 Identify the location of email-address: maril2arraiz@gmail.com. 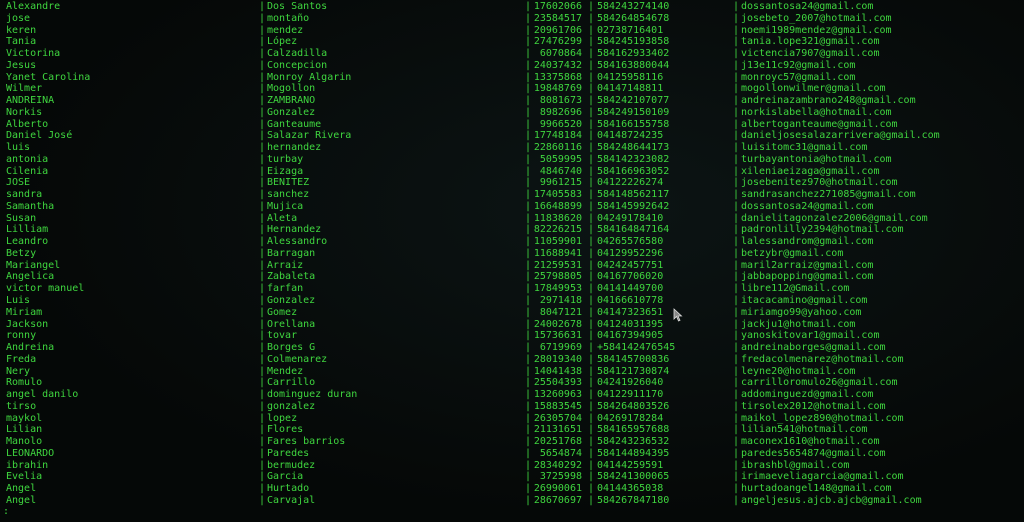
(807, 265).